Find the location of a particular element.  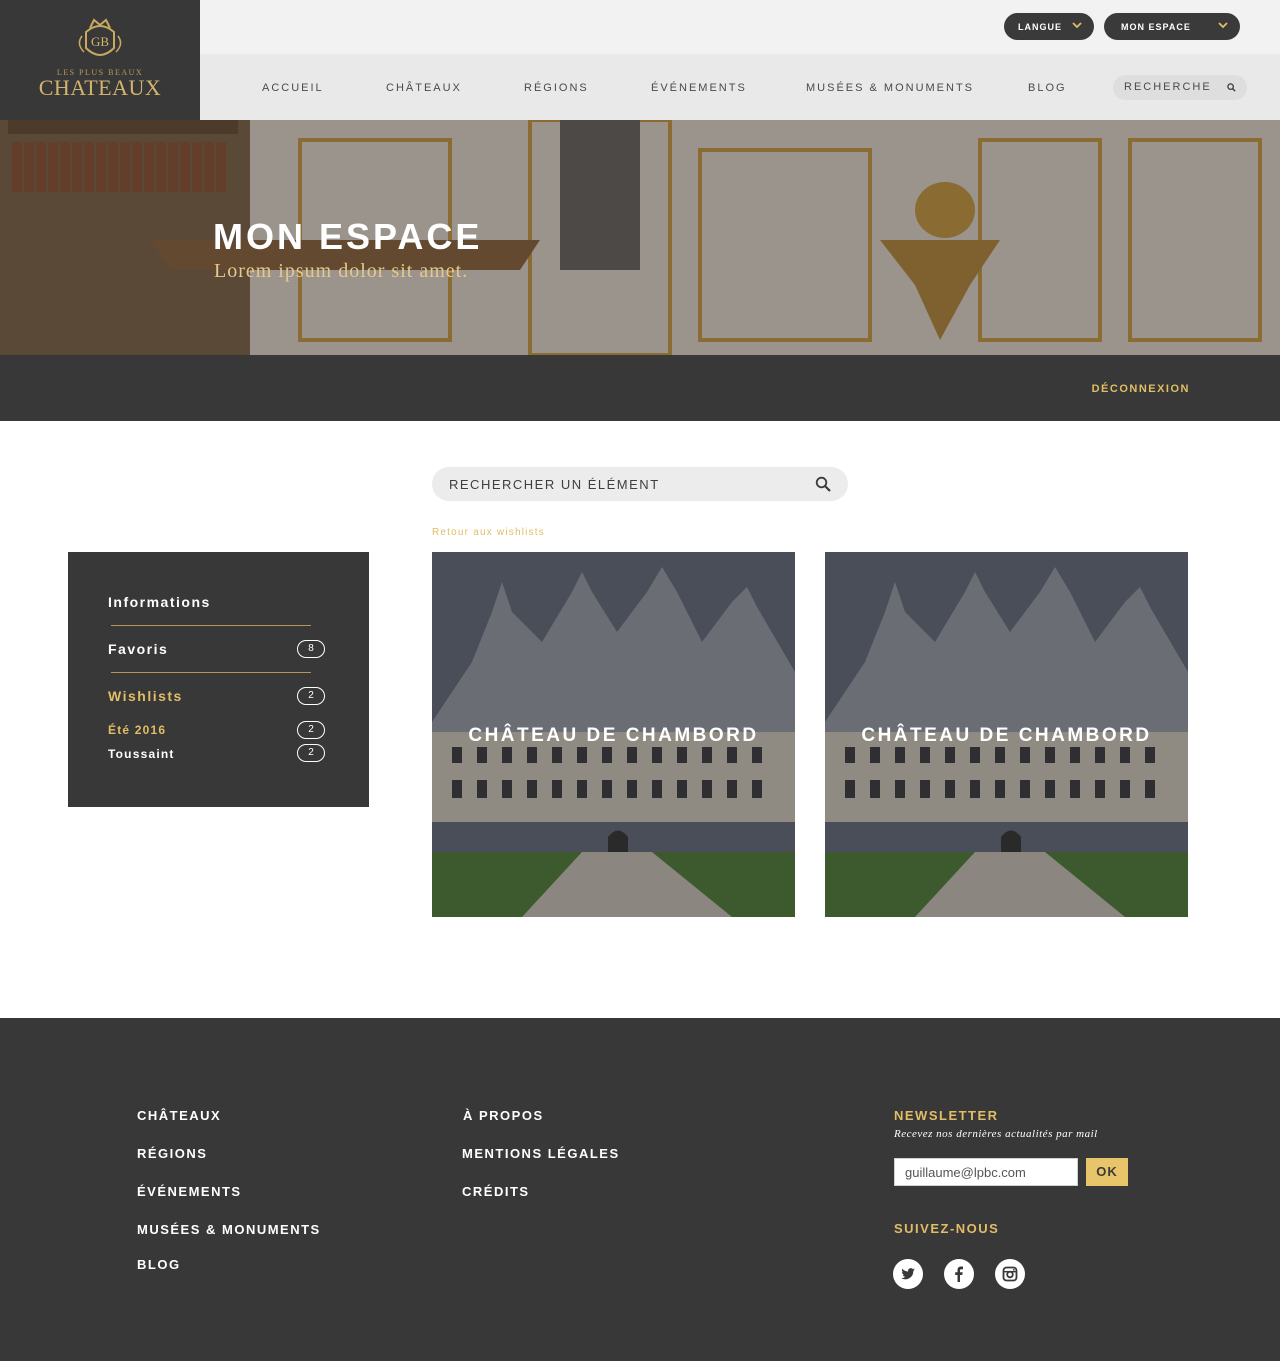

facebook-icon is located at coordinates (959, 1274).